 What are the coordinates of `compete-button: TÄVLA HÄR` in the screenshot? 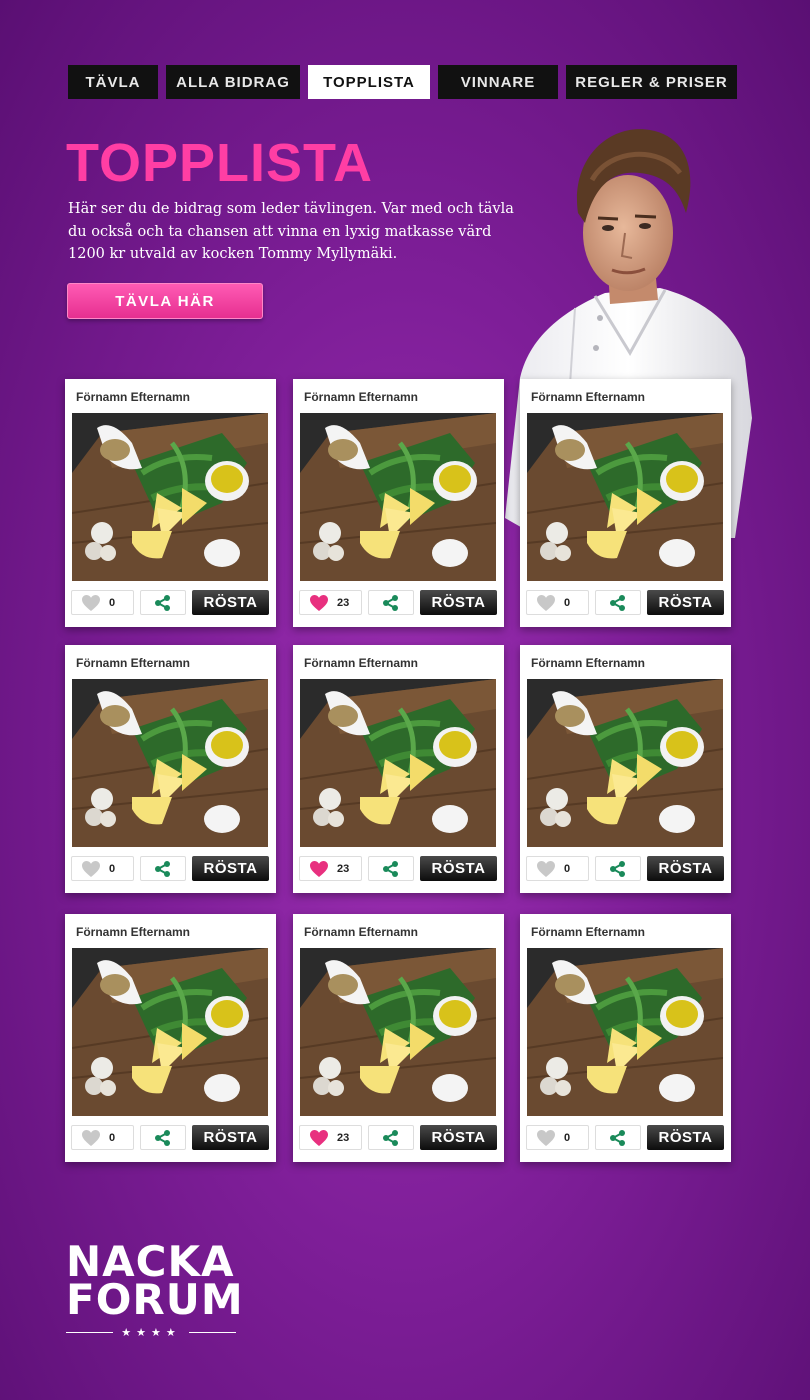 It's located at (165, 301).